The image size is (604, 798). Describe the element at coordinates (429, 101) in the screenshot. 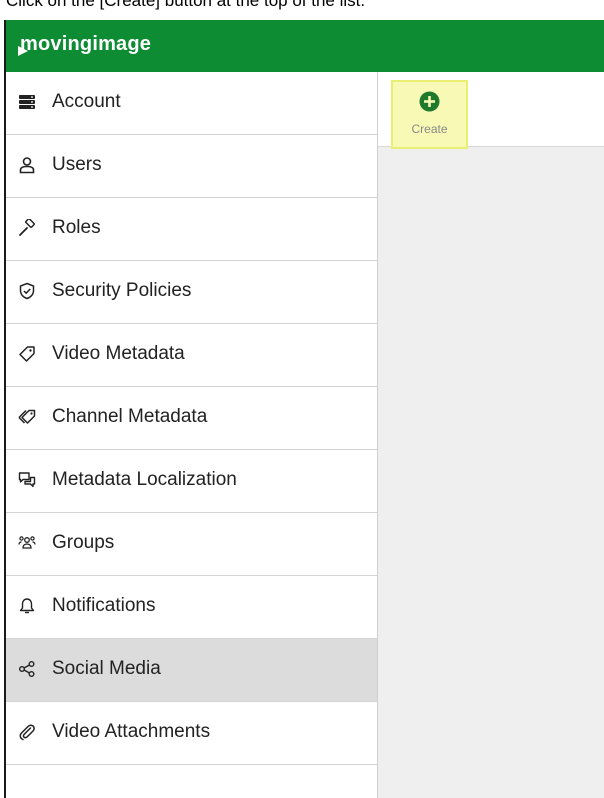

I see `plus-circle-icon` at that location.